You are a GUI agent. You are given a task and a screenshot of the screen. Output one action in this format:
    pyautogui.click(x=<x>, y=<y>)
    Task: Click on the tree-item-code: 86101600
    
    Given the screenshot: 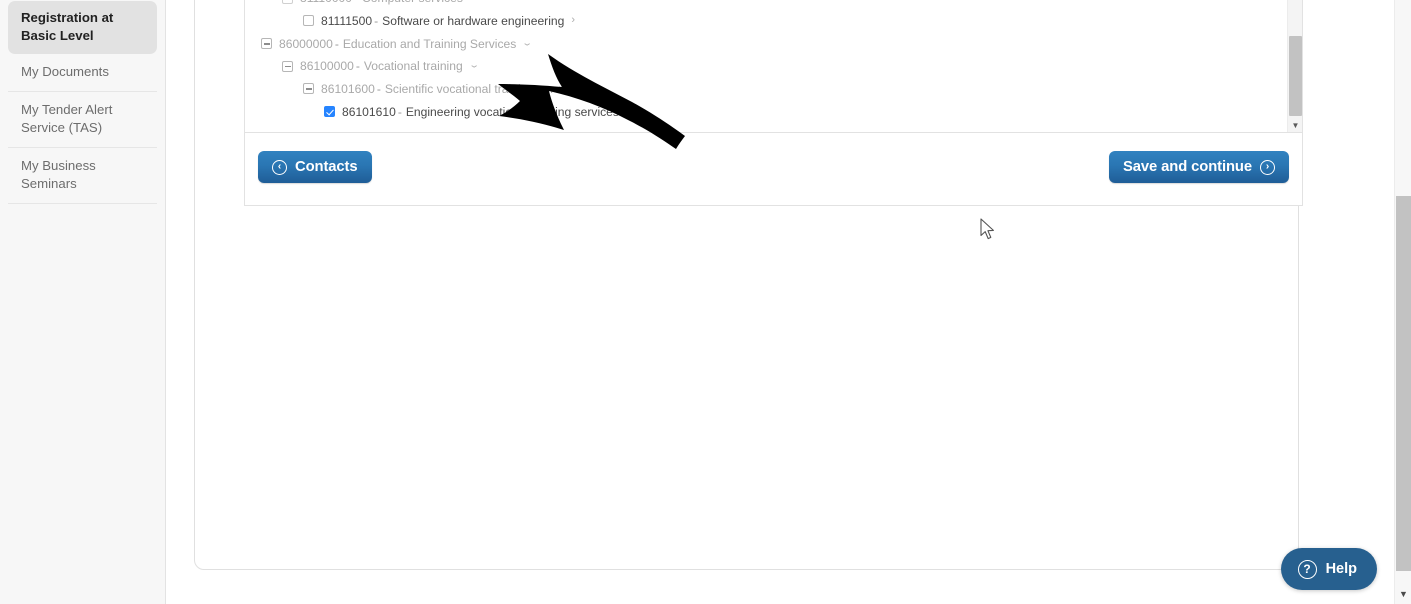 What is the action you would take?
    pyautogui.click(x=348, y=88)
    